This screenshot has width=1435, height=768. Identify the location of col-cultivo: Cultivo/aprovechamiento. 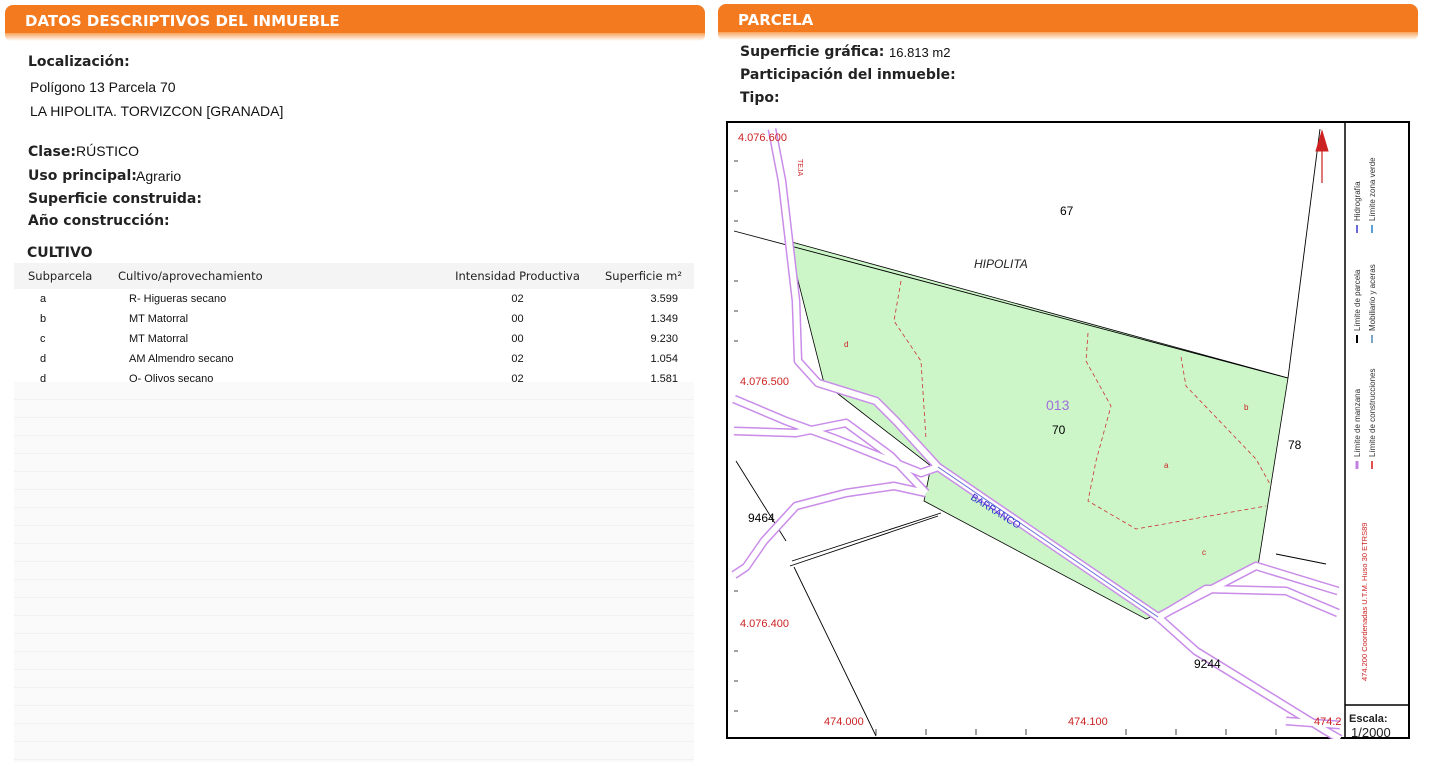
(283, 276).